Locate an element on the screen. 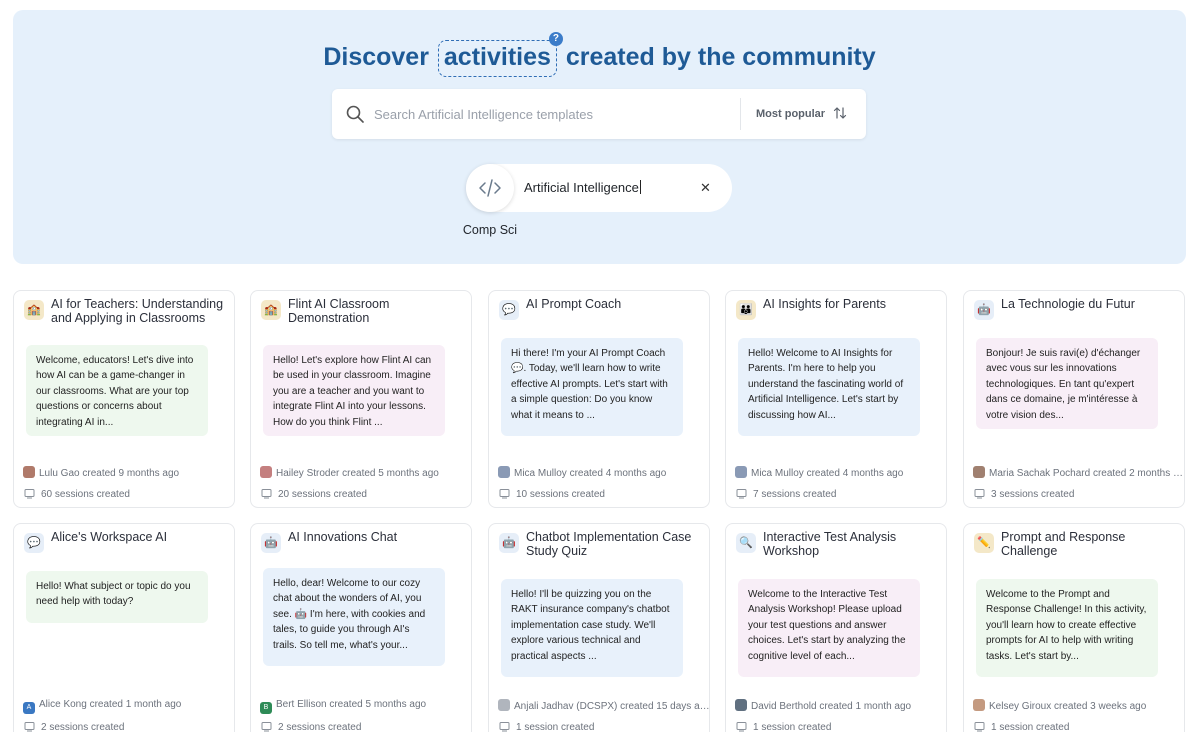 This screenshot has width=1200, height=732. activities-highlight: activities ? is located at coordinates (500, 54).